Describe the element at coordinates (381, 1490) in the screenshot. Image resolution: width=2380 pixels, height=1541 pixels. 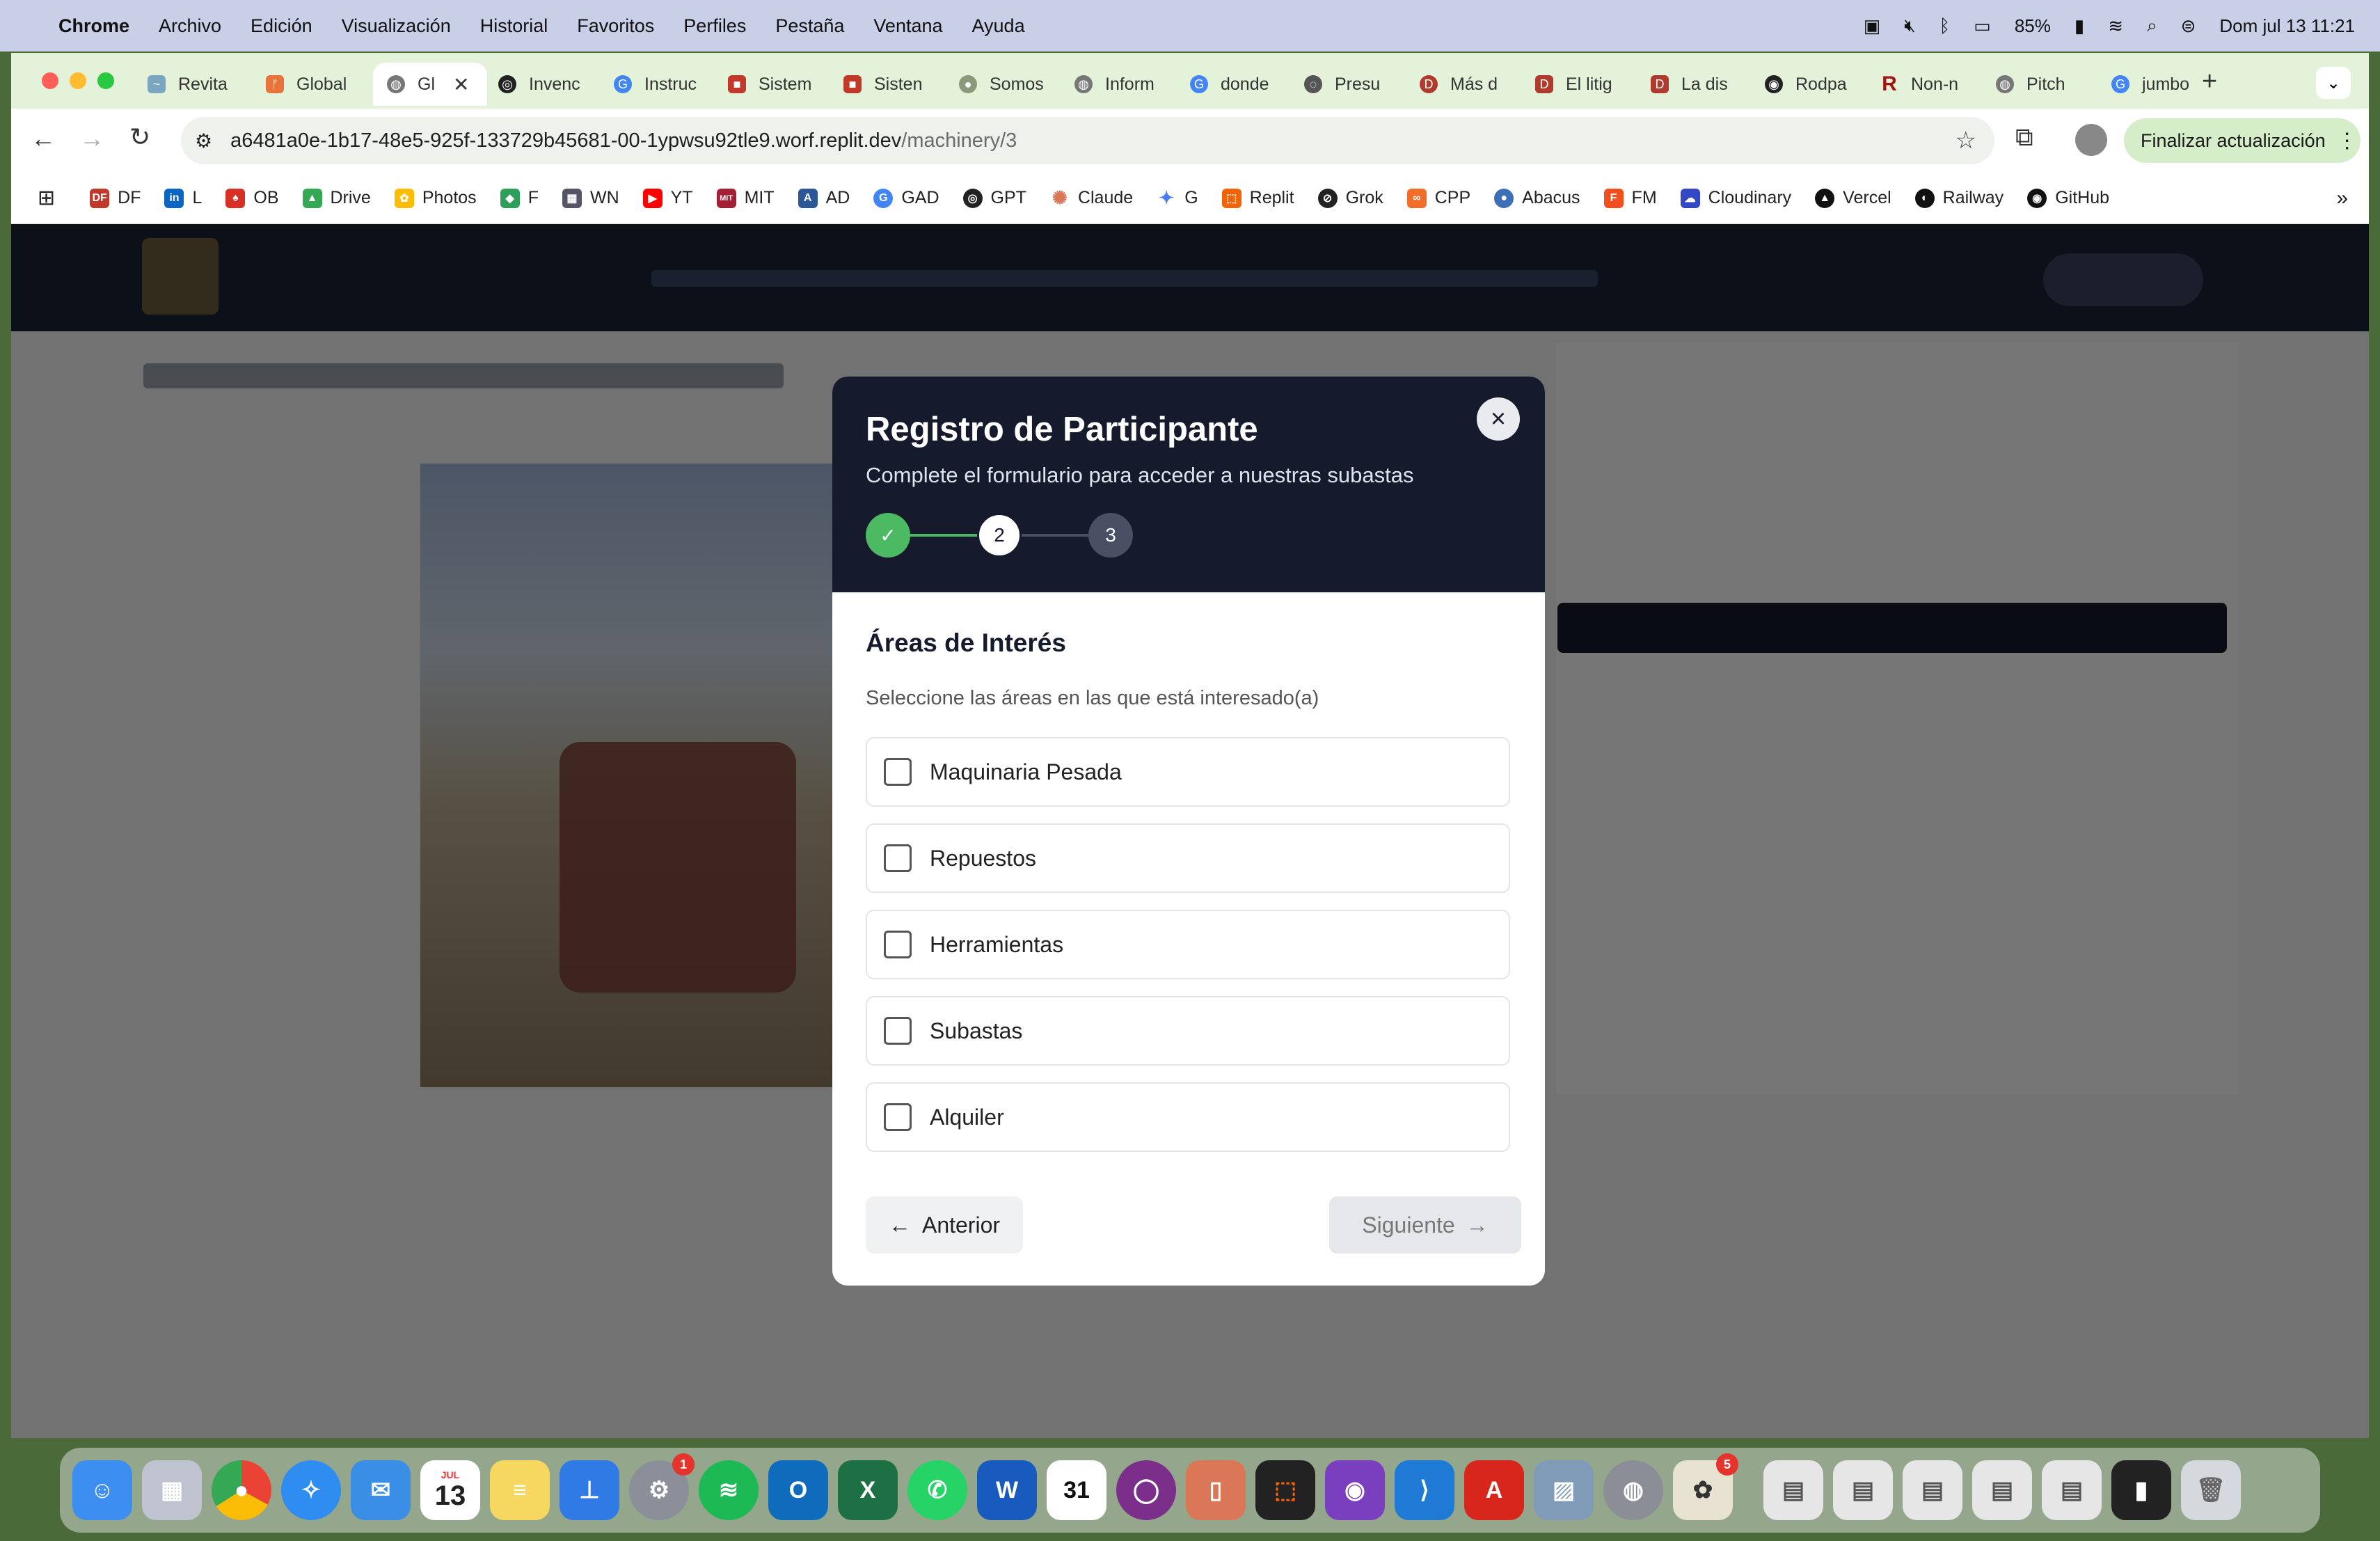
I see `mail-icon: ✉` at that location.